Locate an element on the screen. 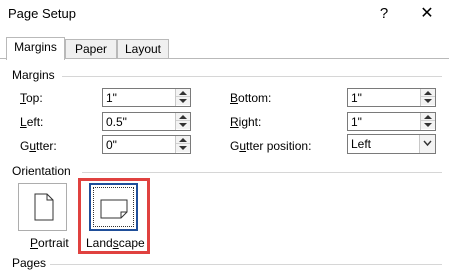 This screenshot has width=449, height=271. bottom-increment-button is located at coordinates (428, 93).